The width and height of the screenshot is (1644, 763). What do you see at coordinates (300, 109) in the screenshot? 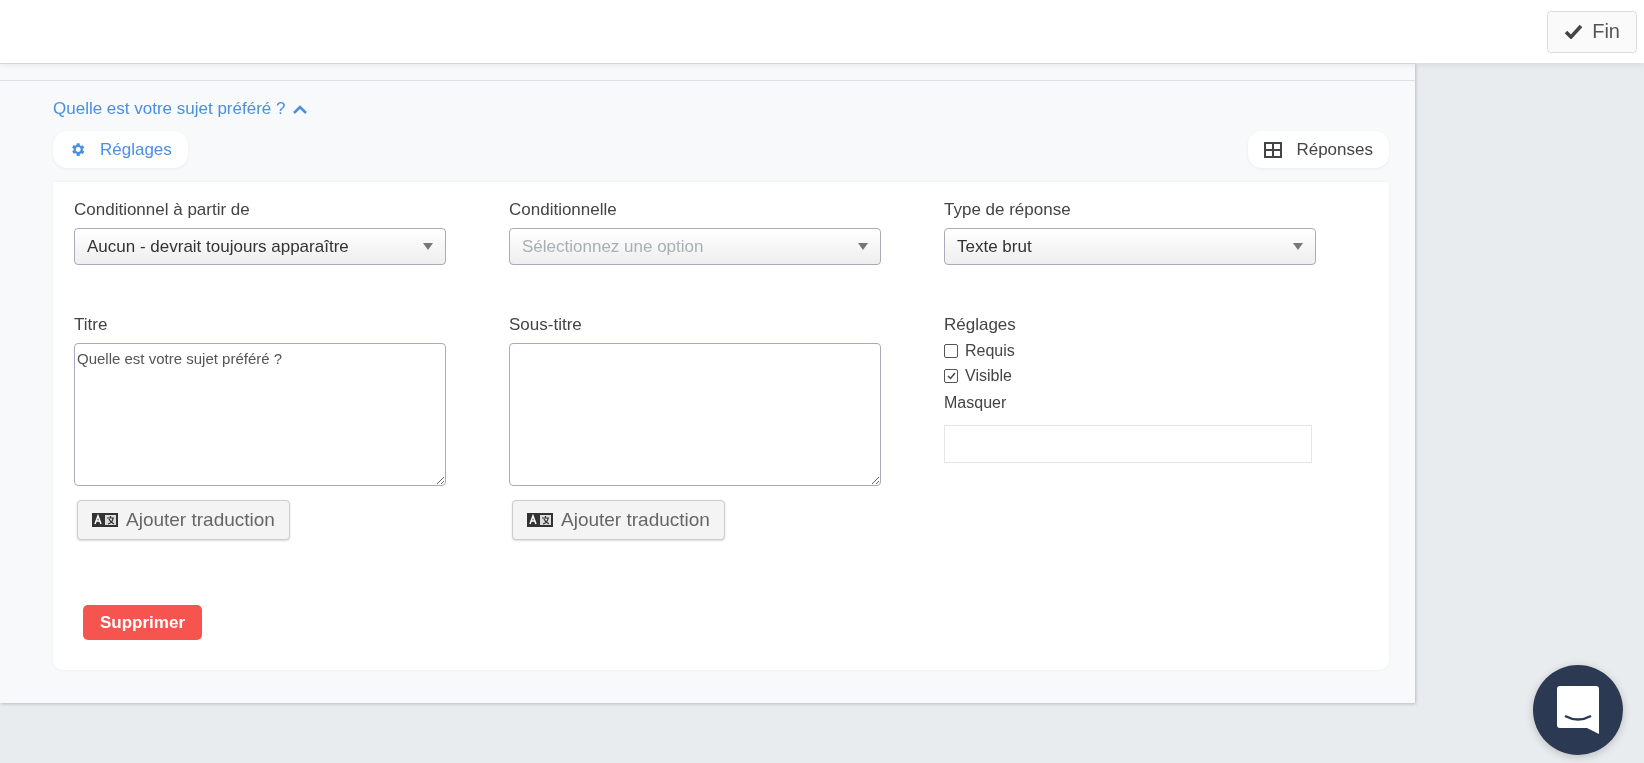
I see `chevron-icon` at bounding box center [300, 109].